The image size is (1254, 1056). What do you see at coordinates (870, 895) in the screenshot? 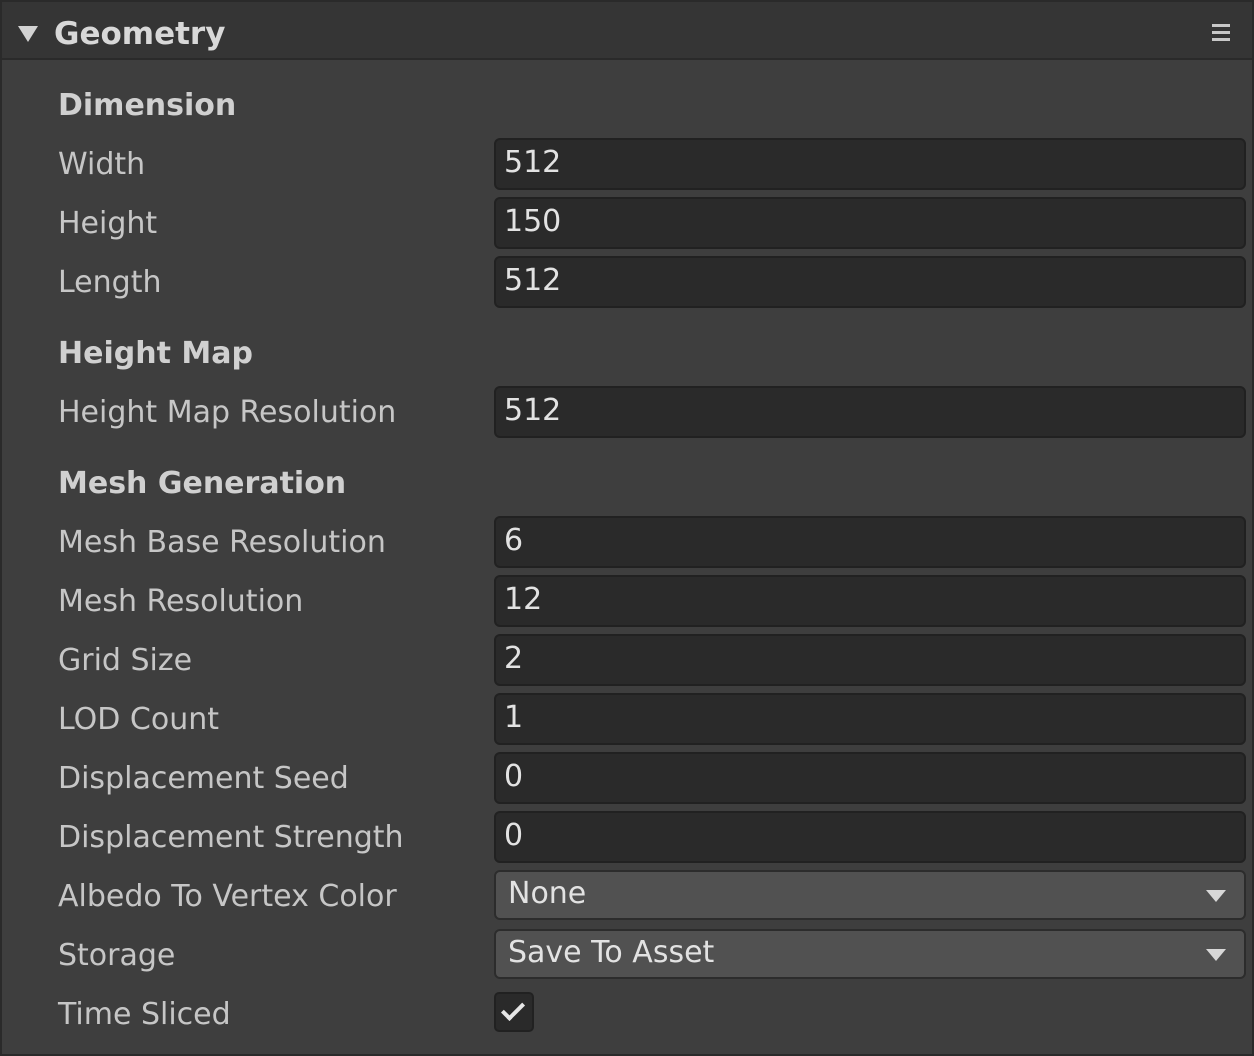
I see `albedo-to-vertex-color-dropdown: None` at bounding box center [870, 895].